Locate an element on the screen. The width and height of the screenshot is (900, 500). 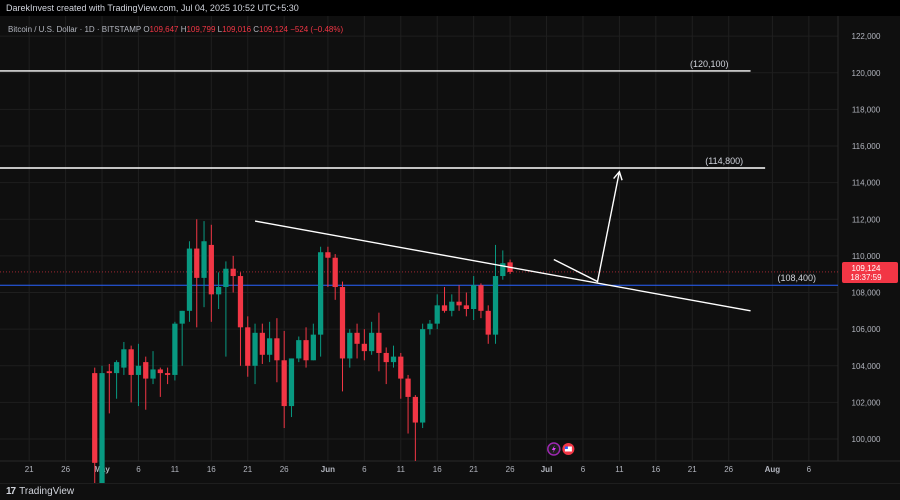
y-tick-label: 116,000 is located at coordinates (866, 146).